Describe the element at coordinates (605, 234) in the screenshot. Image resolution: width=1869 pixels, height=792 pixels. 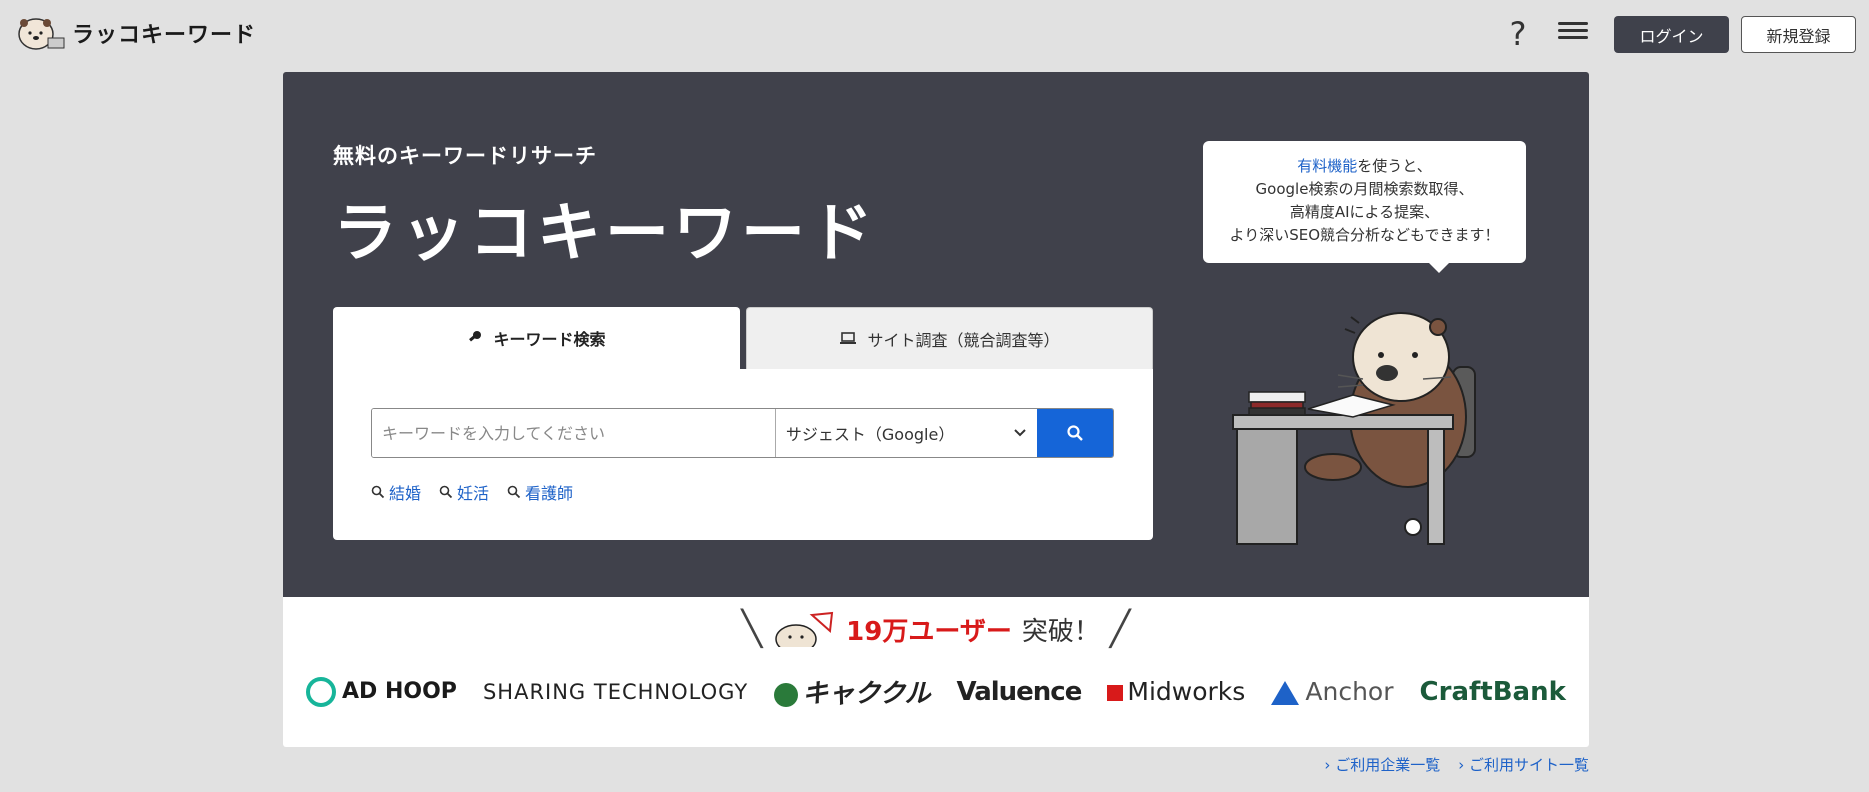
I see `hero-title: ラッコキーワード` at that location.